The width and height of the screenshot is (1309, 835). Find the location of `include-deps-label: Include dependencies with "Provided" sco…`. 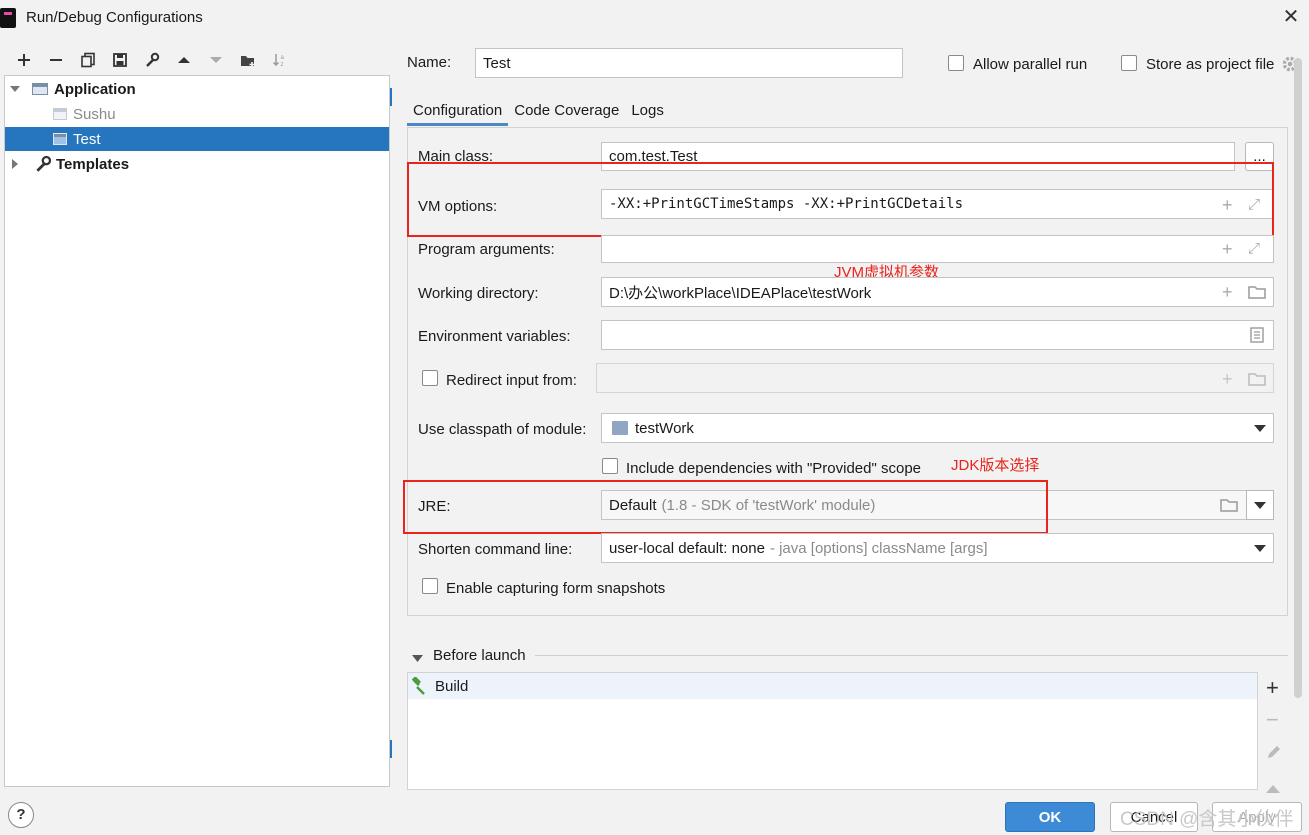

include-deps-label: Include dependencies with "Provided" sco… is located at coordinates (774, 468).